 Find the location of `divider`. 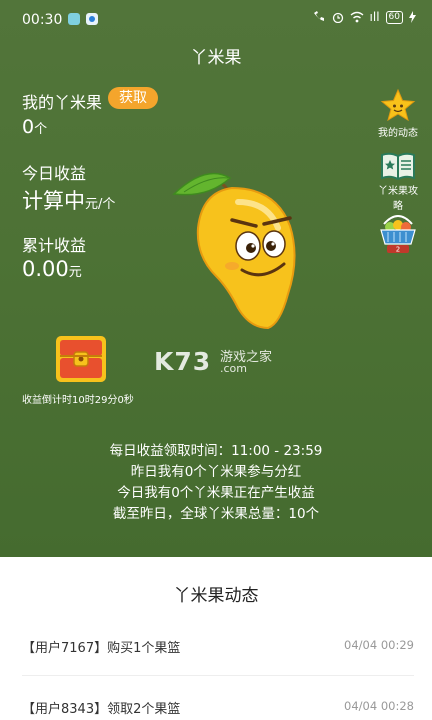

divider is located at coordinates (218, 675).